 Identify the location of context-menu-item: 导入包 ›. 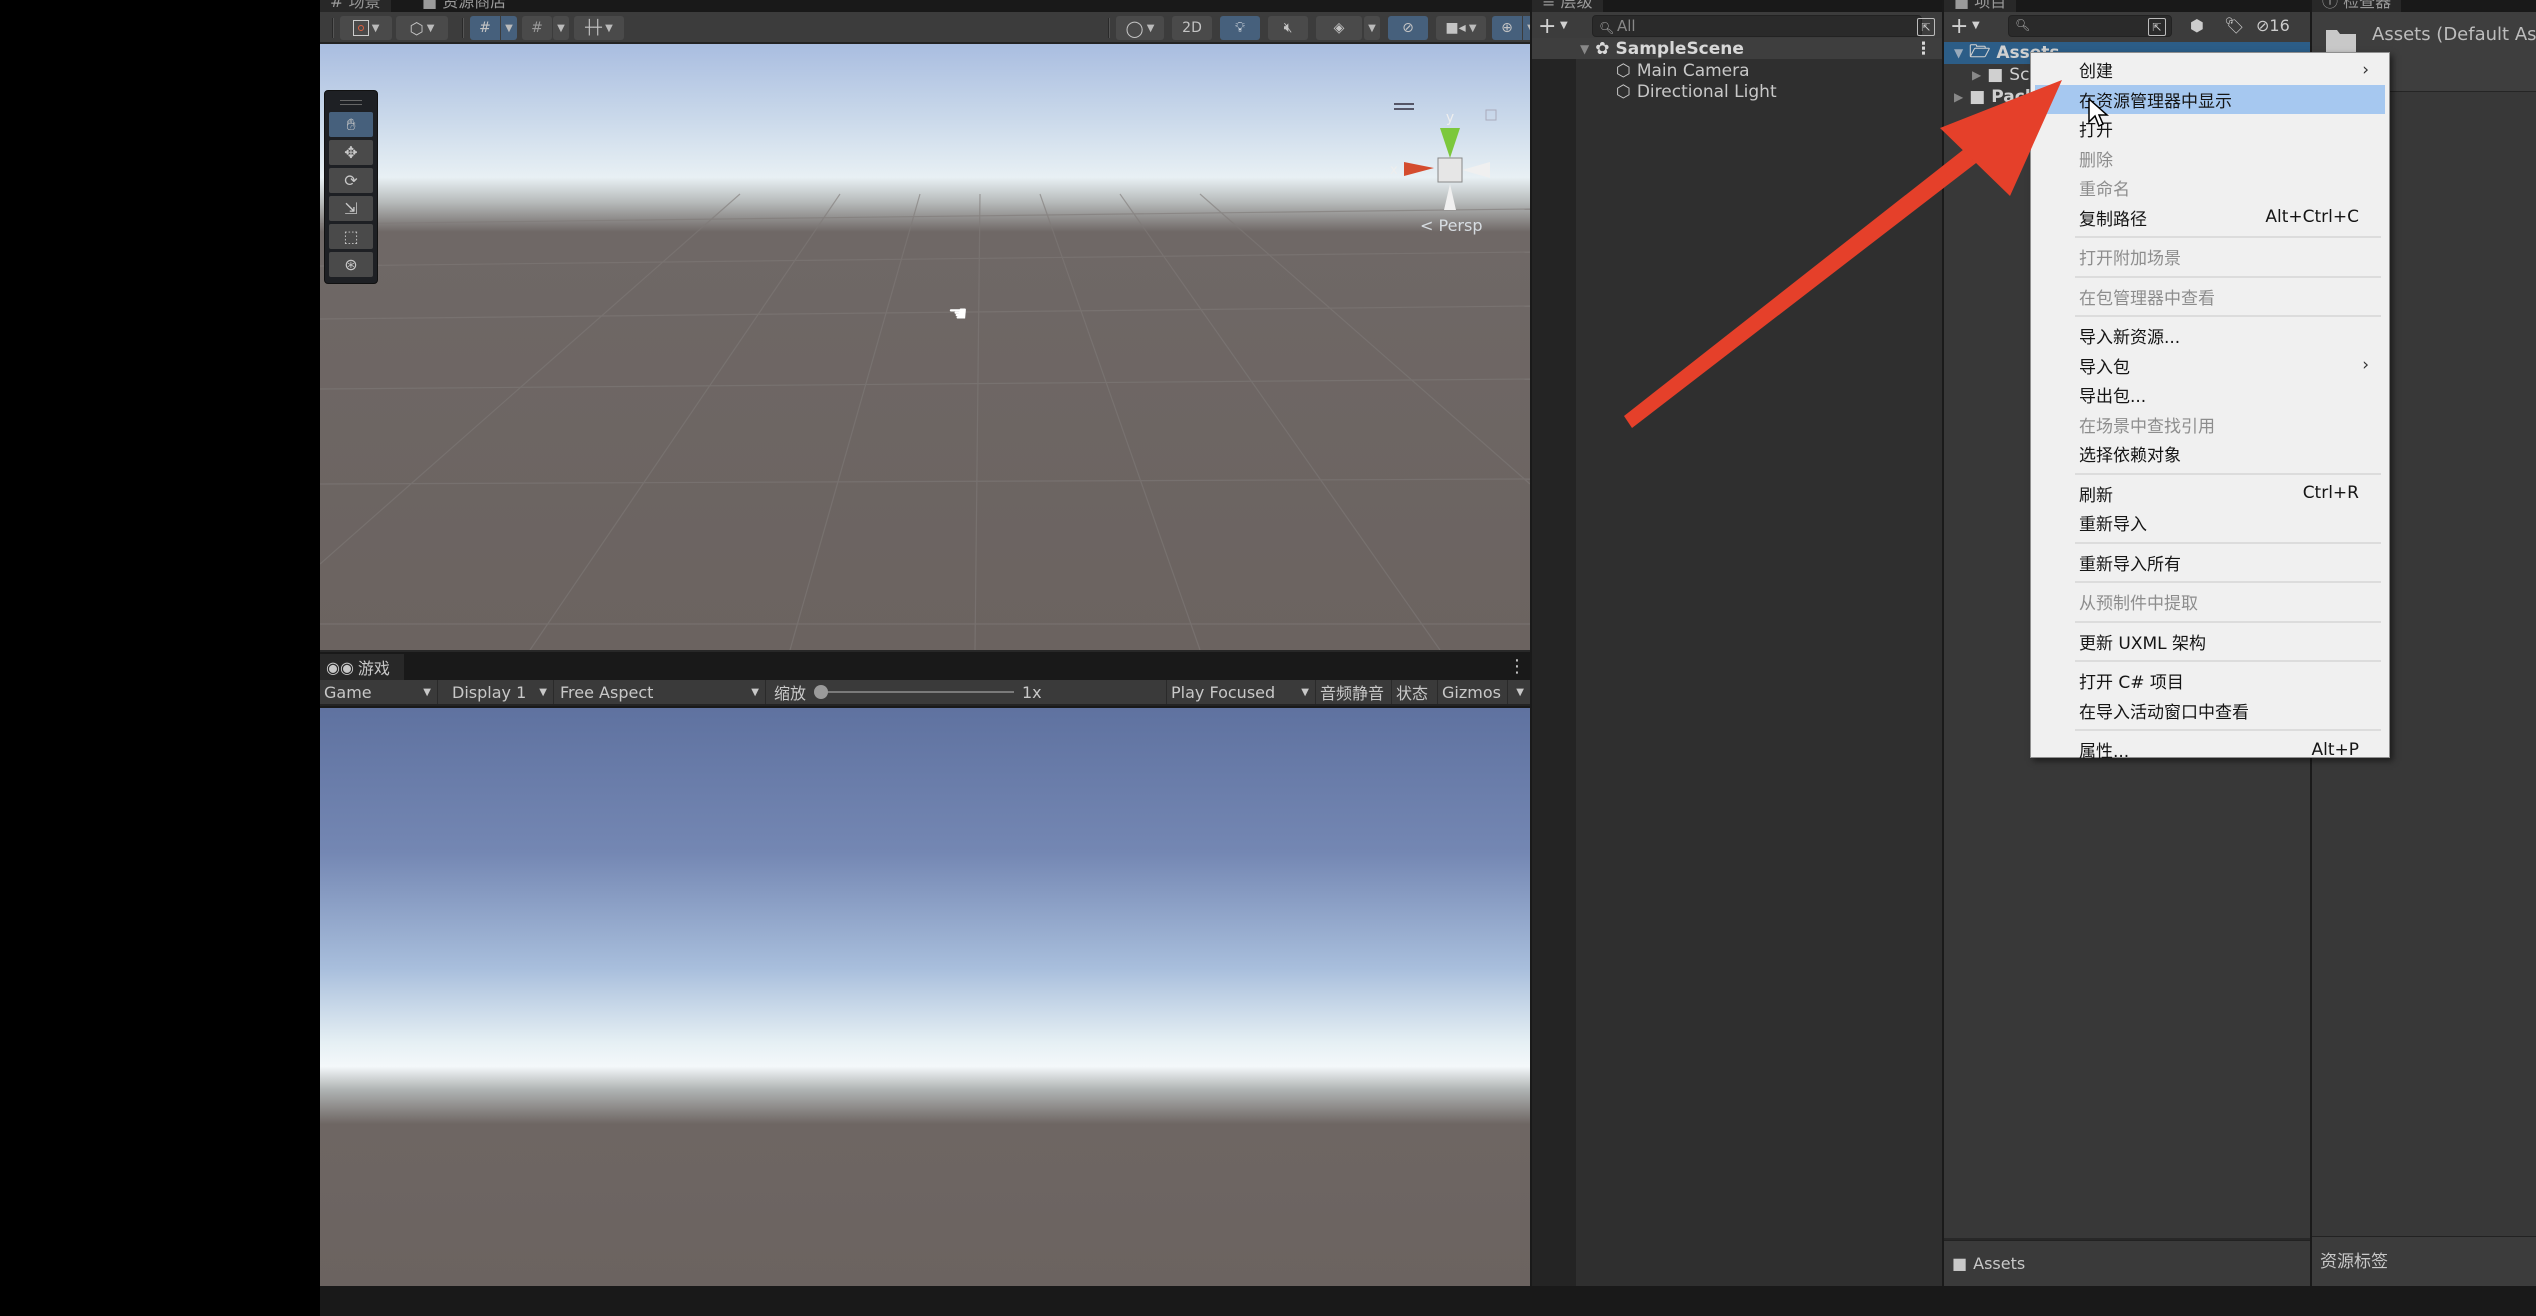
(2210, 365).